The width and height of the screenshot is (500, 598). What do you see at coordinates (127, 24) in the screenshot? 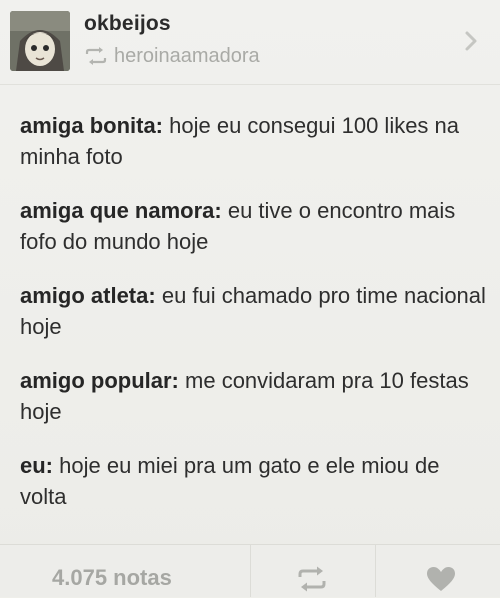
I see `post-author: okbeijos` at bounding box center [127, 24].